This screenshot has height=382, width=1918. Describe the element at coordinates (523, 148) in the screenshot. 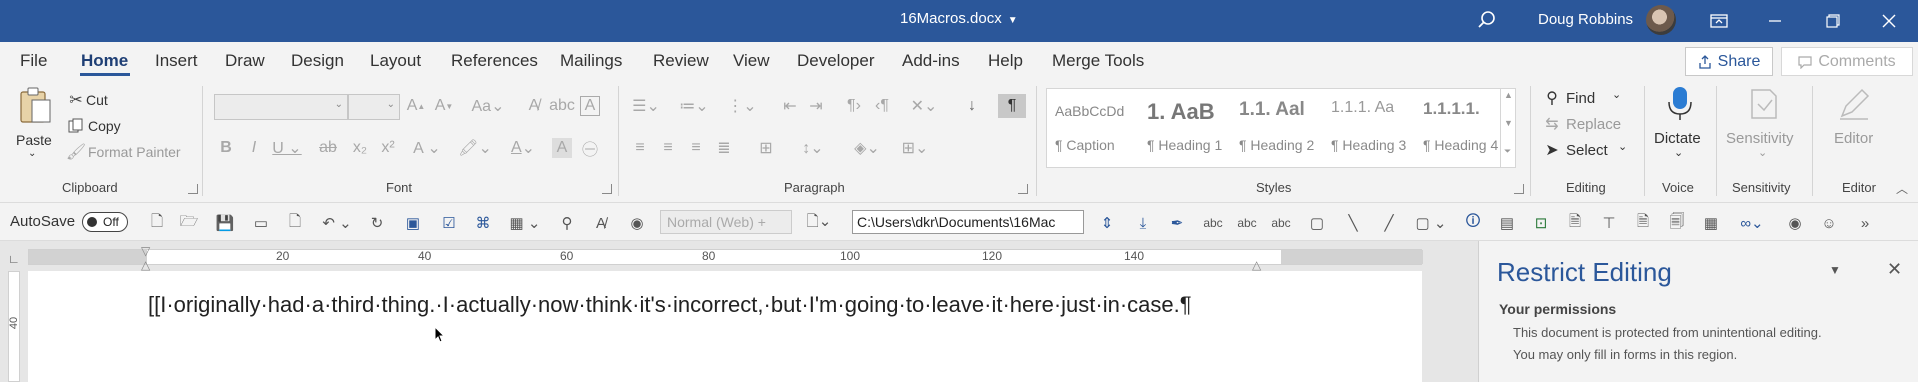

I see `font-color-icon: A ⌄` at that location.